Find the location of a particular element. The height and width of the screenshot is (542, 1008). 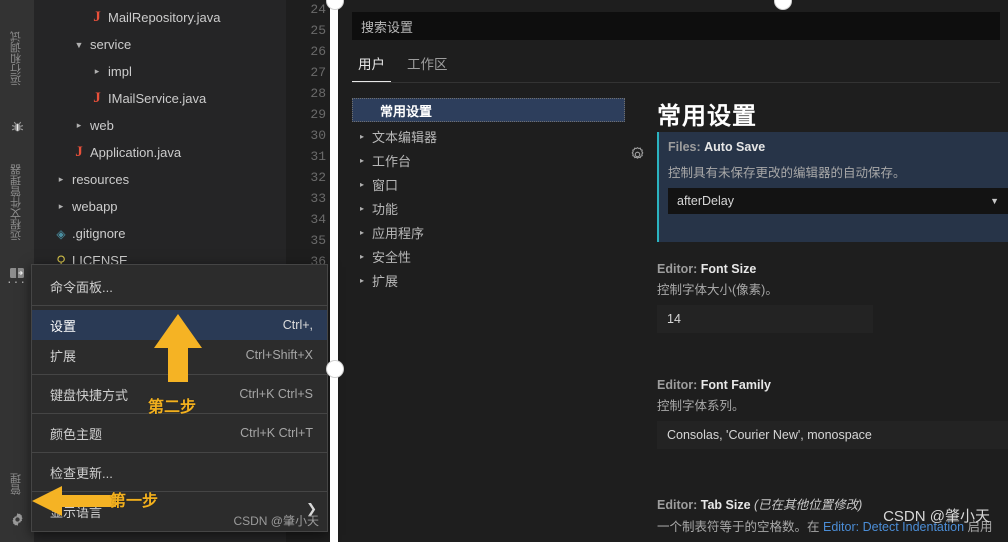

activity-item-remote-explorer-label: 远程文件管理器 is located at coordinates (16, 203).